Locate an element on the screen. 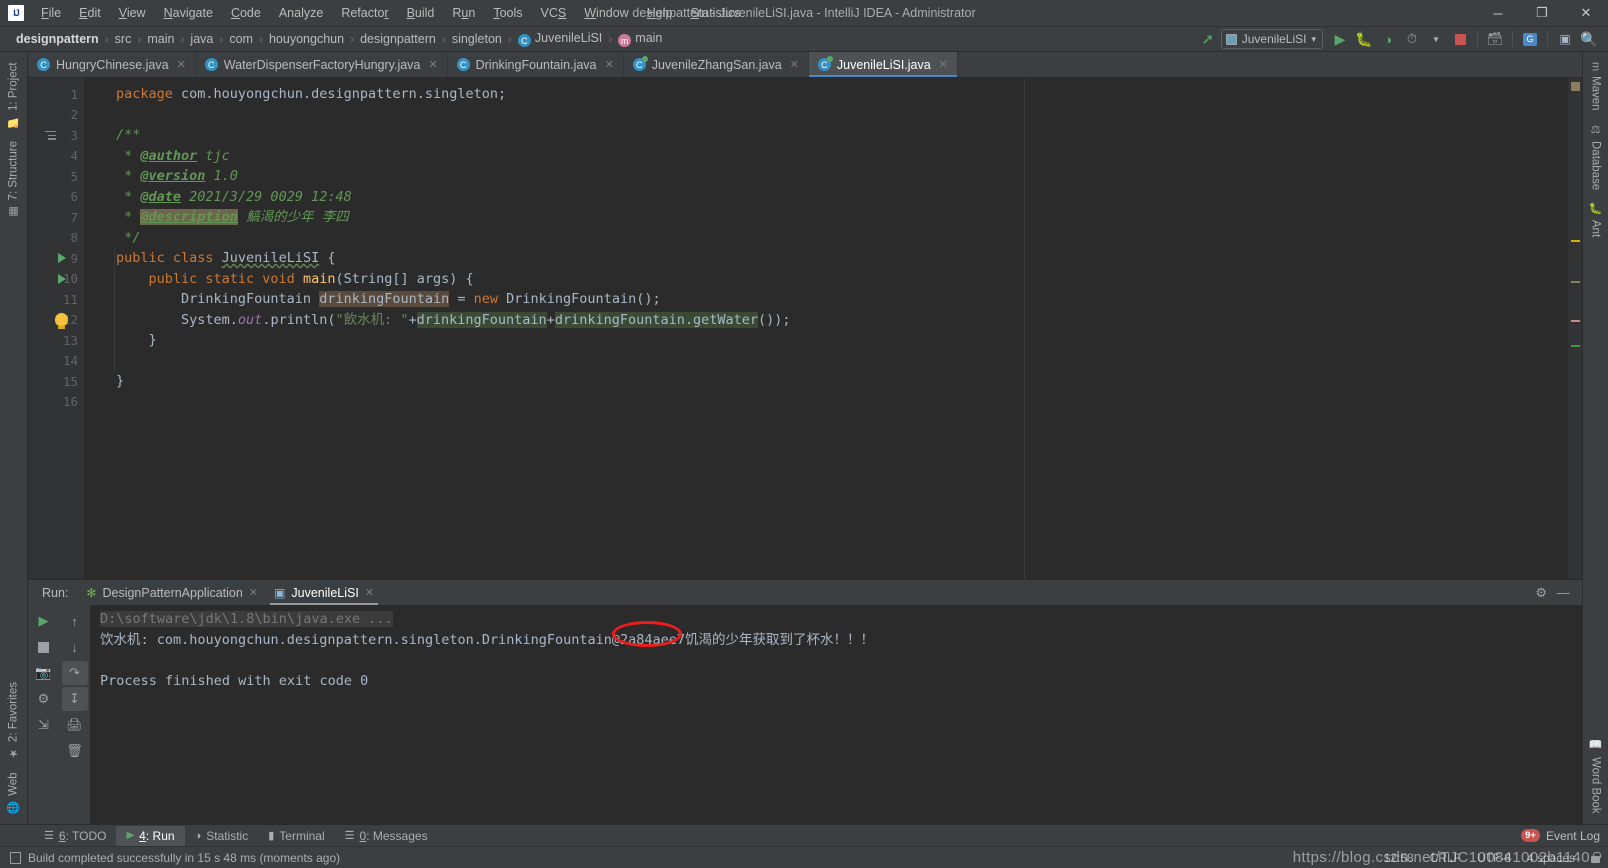 The height and width of the screenshot is (868, 1608). menu-help: Help is located at coordinates (660, 13).